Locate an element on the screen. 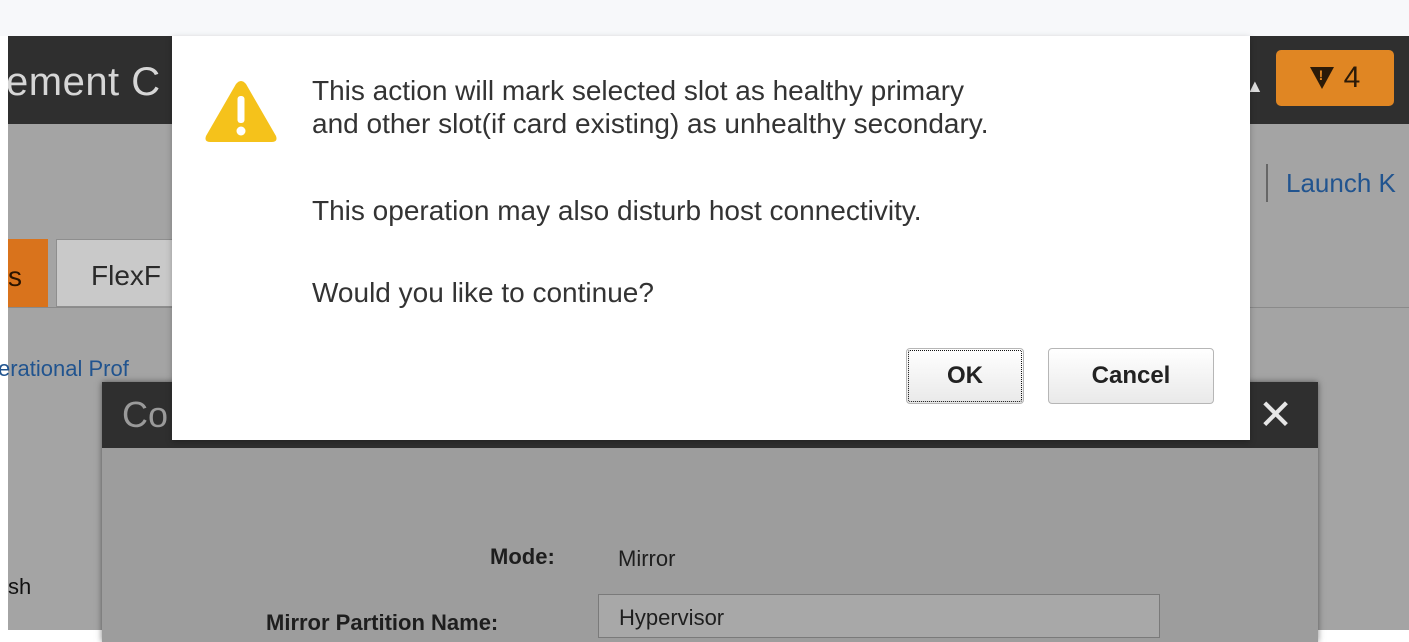 Image resolution: width=1409 pixels, height=642 pixels. cancel-button: Cancel is located at coordinates (1131, 376).